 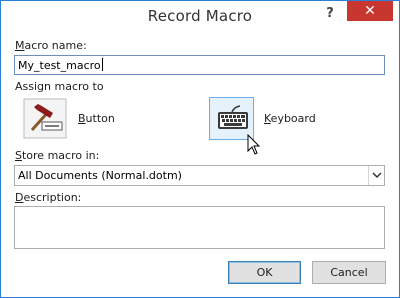 What do you see at coordinates (59, 65) in the screenshot?
I see `macro-name-value: My_test_macro` at bounding box center [59, 65].